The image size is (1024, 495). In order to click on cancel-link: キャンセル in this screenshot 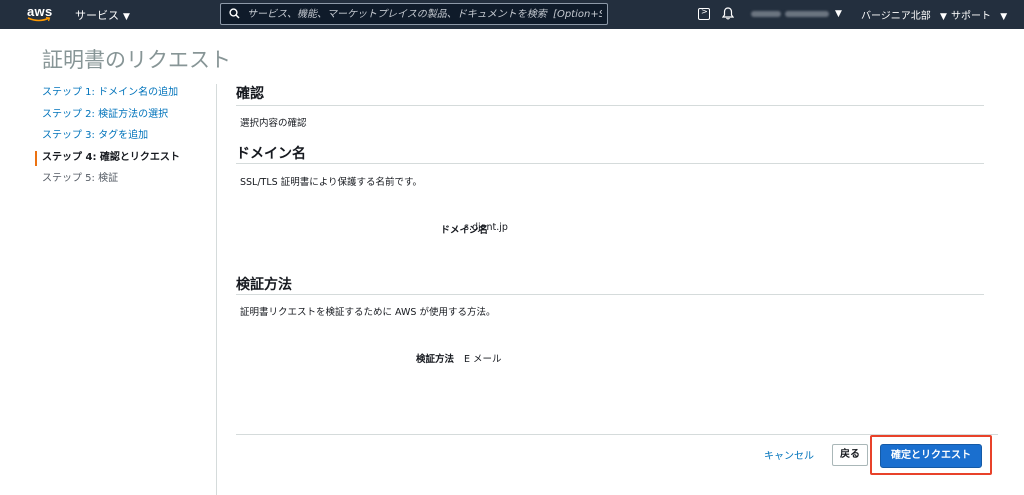, I will do `click(789, 454)`.